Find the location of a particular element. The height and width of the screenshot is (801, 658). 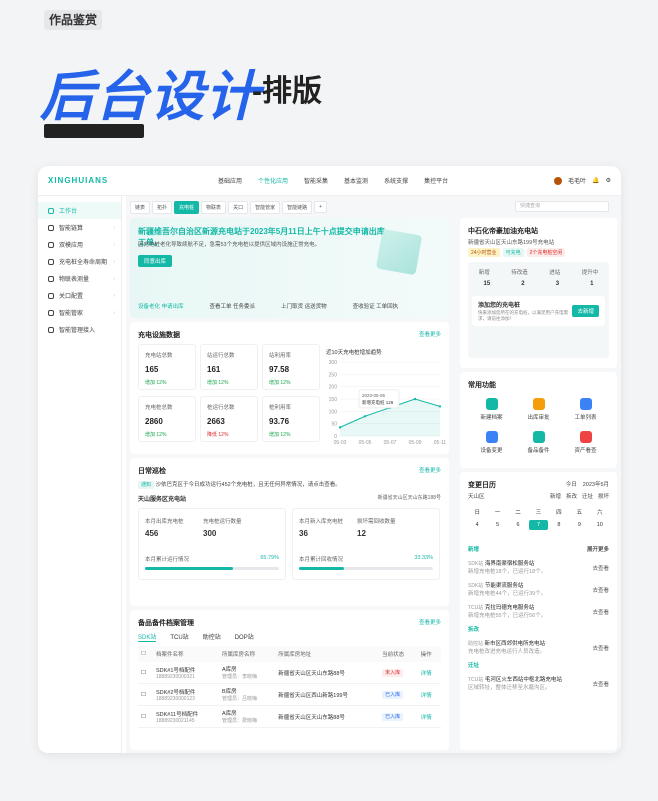

day: 8 is located at coordinates (559, 525).